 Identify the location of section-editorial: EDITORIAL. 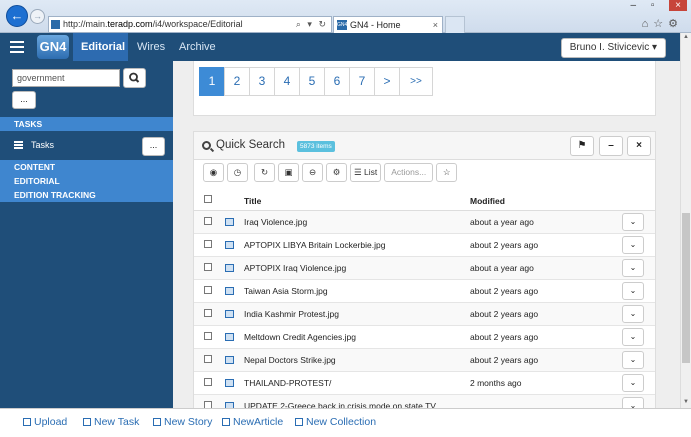
(86, 181).